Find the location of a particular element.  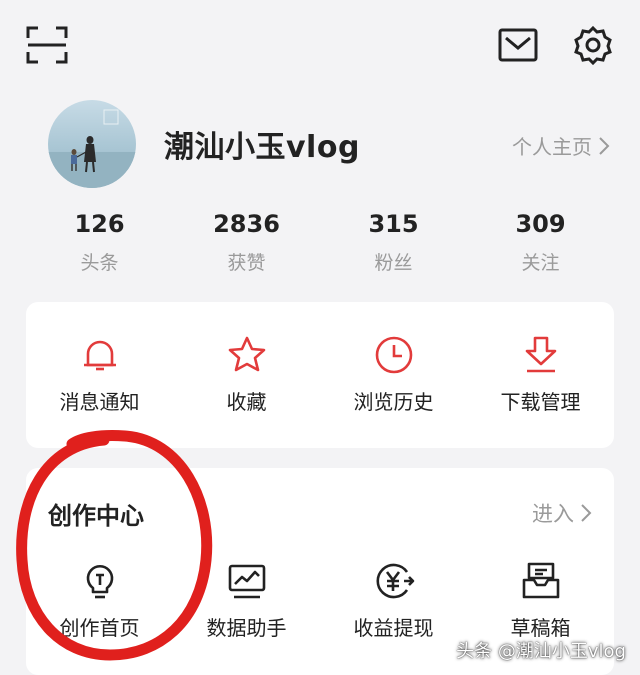

stat-label: 粉丝 is located at coordinates (393, 263).